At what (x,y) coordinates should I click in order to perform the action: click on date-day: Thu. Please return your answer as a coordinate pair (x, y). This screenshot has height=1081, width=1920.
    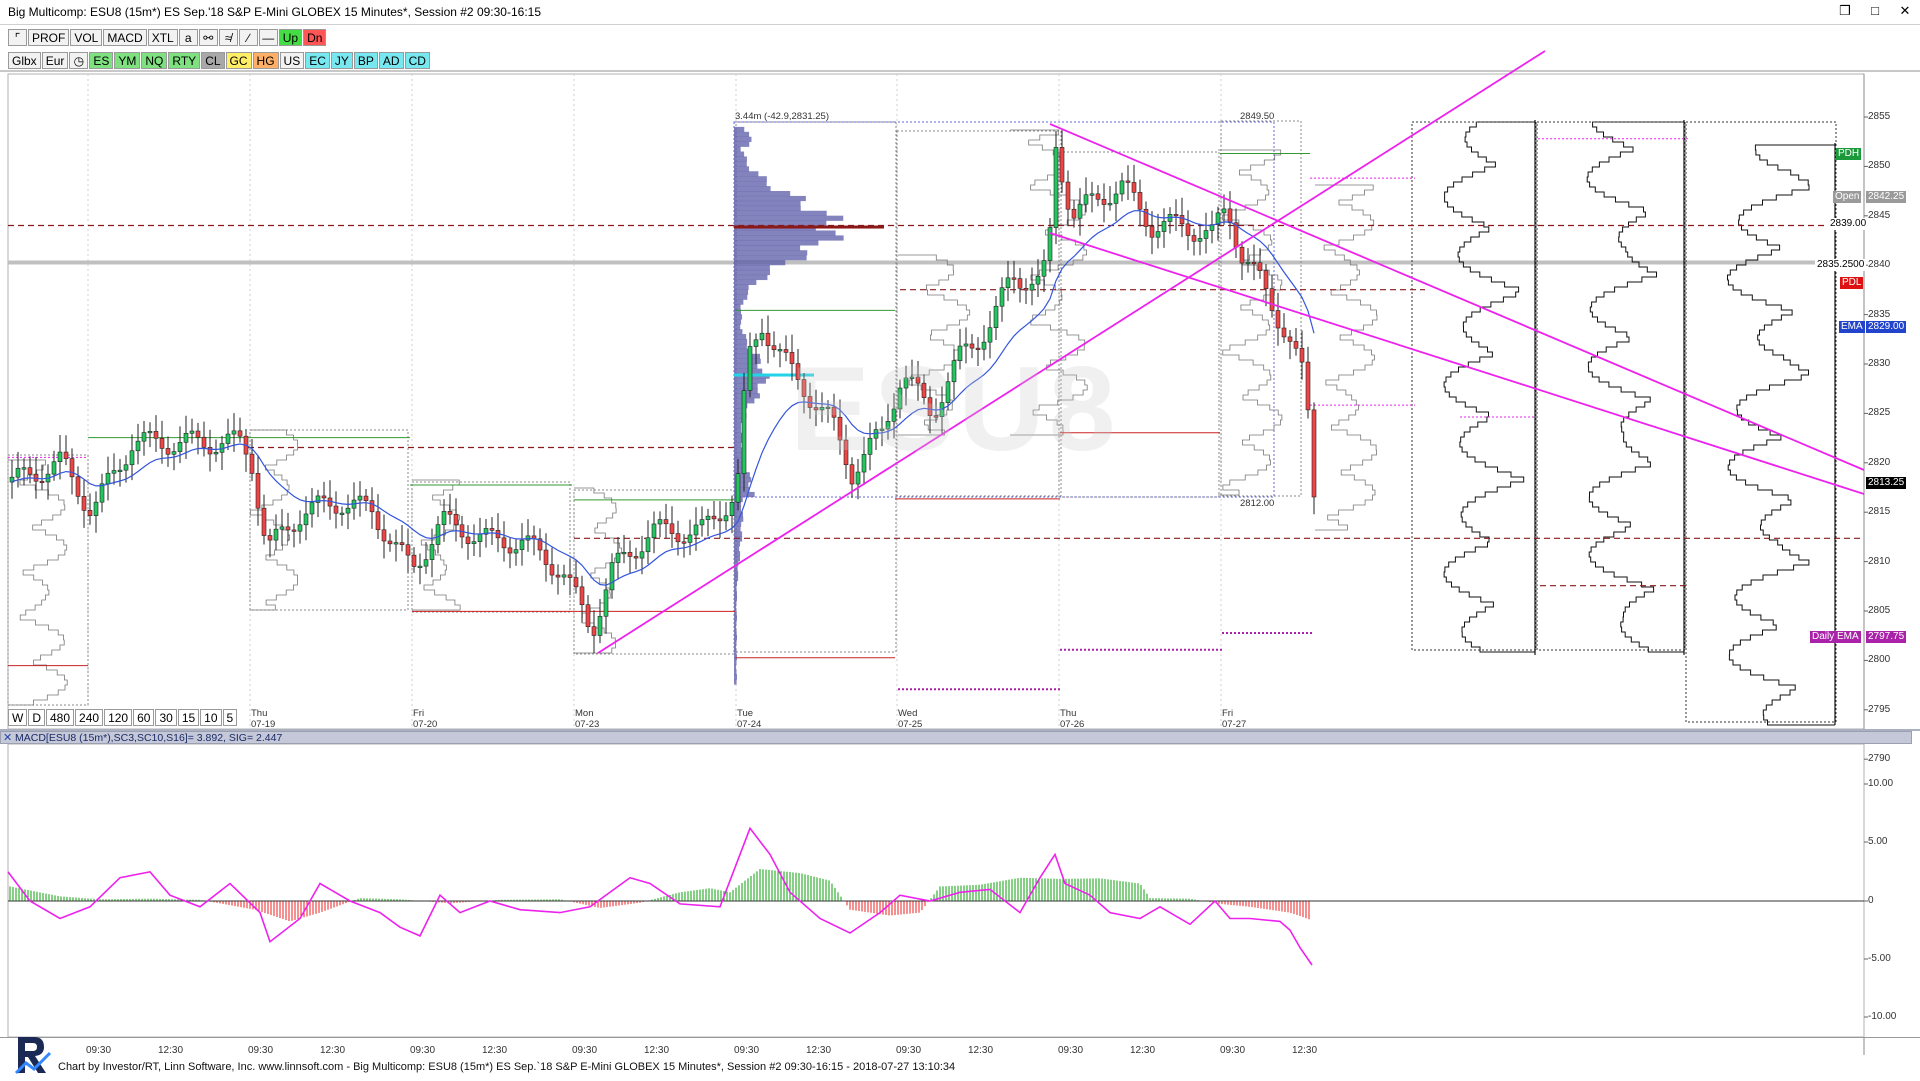
    Looking at the image, I should click on (1068, 713).